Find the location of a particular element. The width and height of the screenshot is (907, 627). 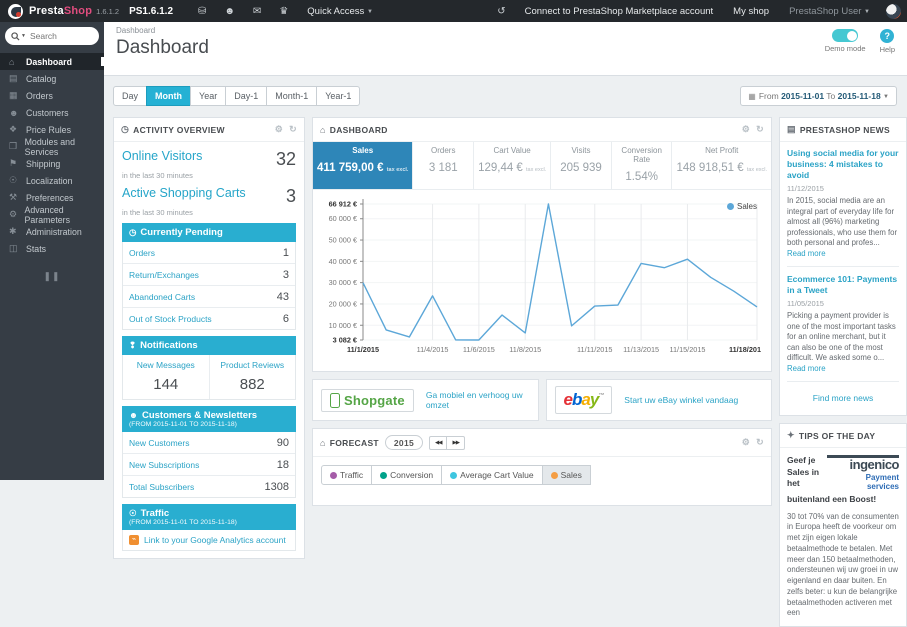

sidebar-item-administration: ✱ Administration is located at coordinates (52, 231).